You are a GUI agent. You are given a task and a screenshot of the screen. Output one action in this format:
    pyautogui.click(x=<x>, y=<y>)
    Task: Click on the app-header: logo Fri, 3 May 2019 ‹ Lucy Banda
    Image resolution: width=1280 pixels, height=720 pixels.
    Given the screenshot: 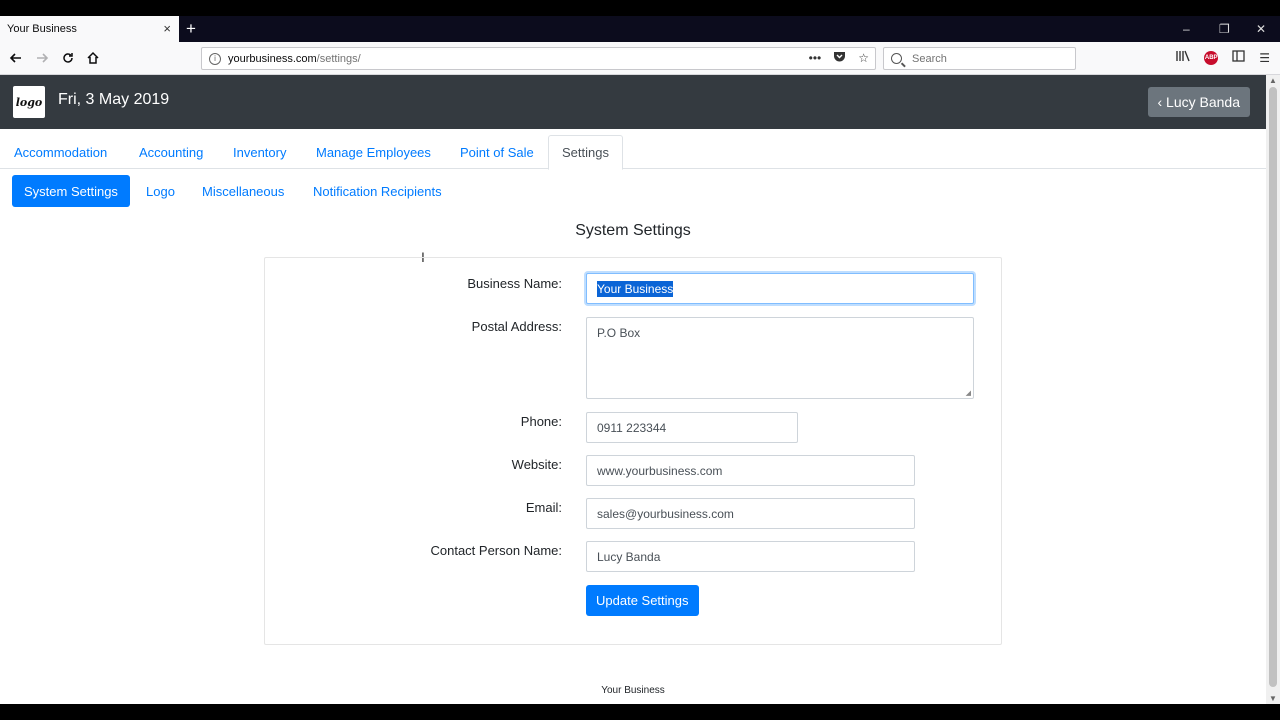 What is the action you would take?
    pyautogui.click(x=633, y=102)
    